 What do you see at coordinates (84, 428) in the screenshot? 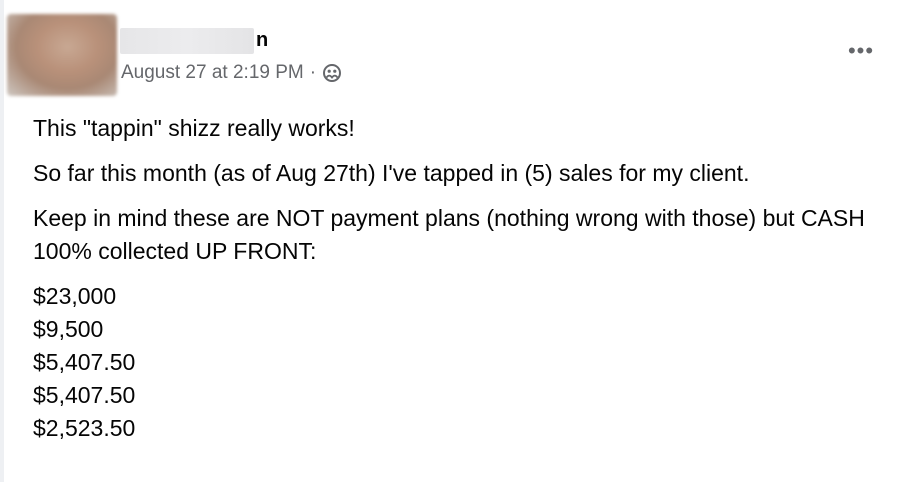
I see `amount-item: $2,523.50` at bounding box center [84, 428].